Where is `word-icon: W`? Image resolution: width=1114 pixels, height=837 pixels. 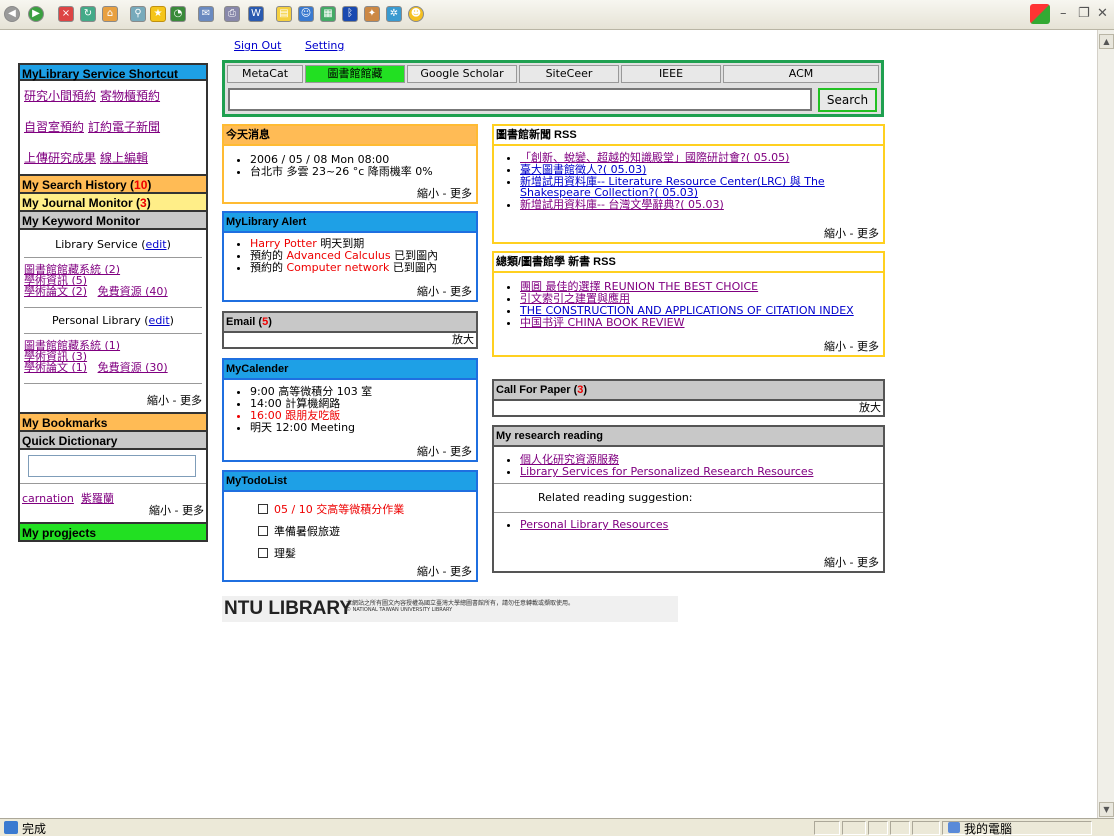 word-icon: W is located at coordinates (256, 14).